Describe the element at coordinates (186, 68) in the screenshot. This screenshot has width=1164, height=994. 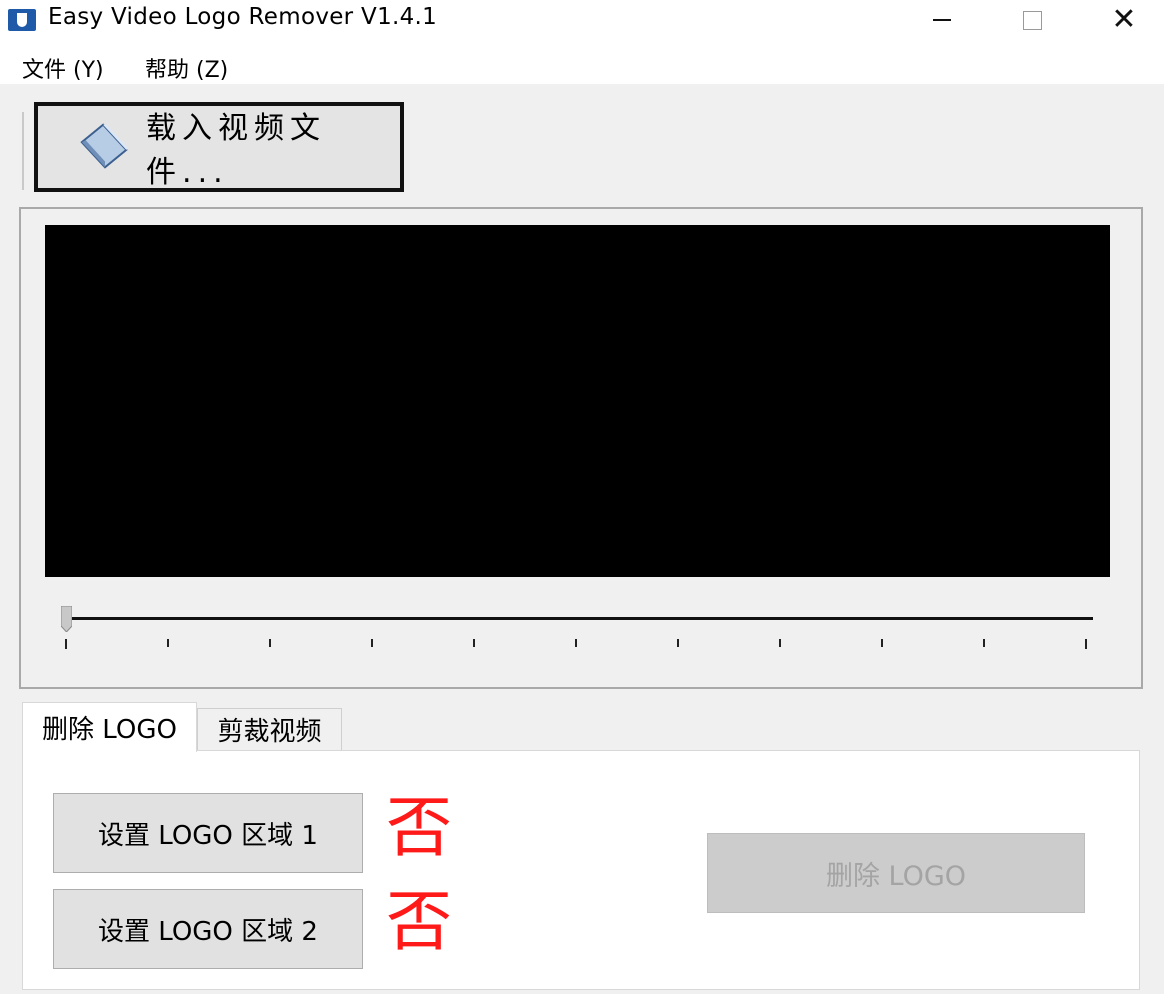
I see `menu-help: 帮助 (Z)` at that location.